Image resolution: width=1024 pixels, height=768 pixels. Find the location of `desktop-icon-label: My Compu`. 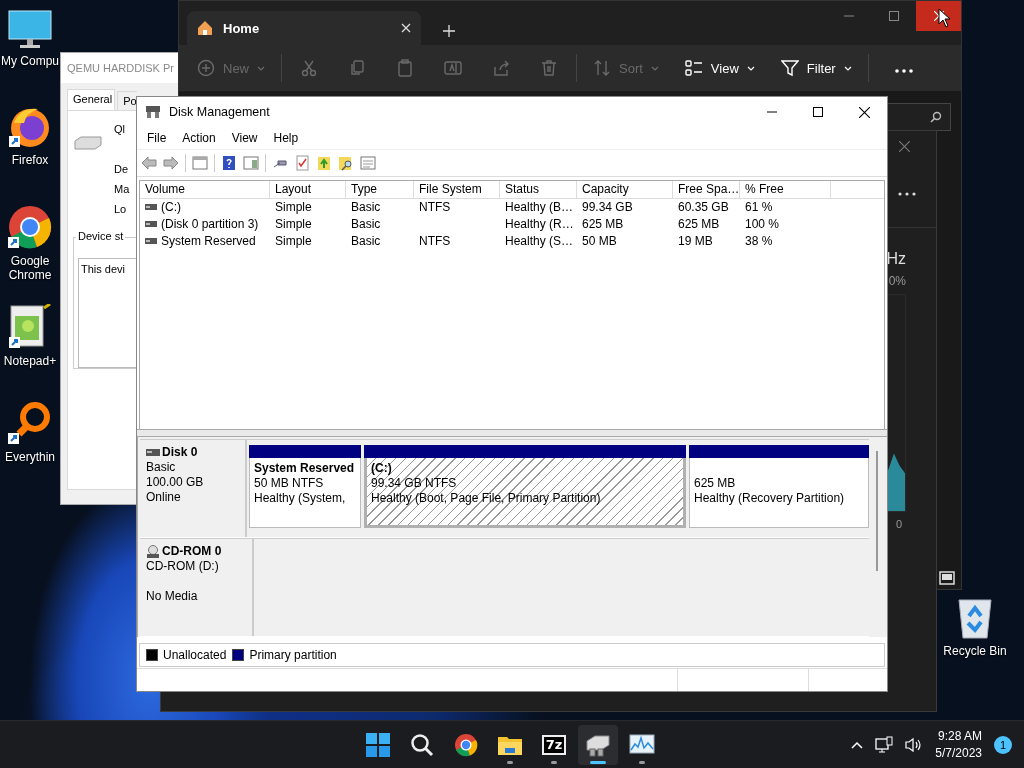

desktop-icon-label: My Compu is located at coordinates (30, 61).